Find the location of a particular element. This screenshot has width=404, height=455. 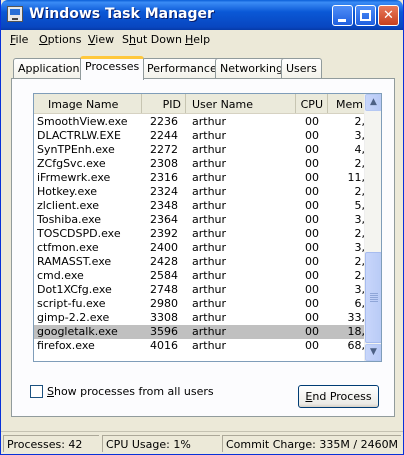

title-bar: Windows Task Manager ✕ is located at coordinates (202, 15).